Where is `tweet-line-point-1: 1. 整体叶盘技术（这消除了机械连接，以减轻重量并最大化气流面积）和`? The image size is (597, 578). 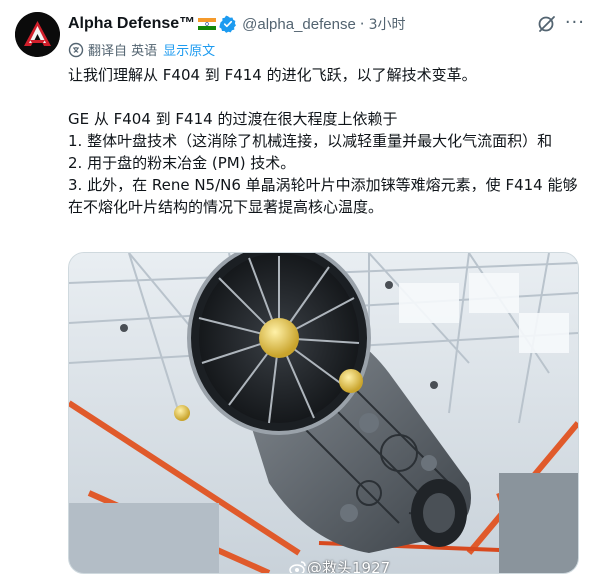 tweet-line-point-1: 1. 整体叶盘技术（这消除了机械连接，以减轻重量并最大化气流面积）和 is located at coordinates (310, 141).